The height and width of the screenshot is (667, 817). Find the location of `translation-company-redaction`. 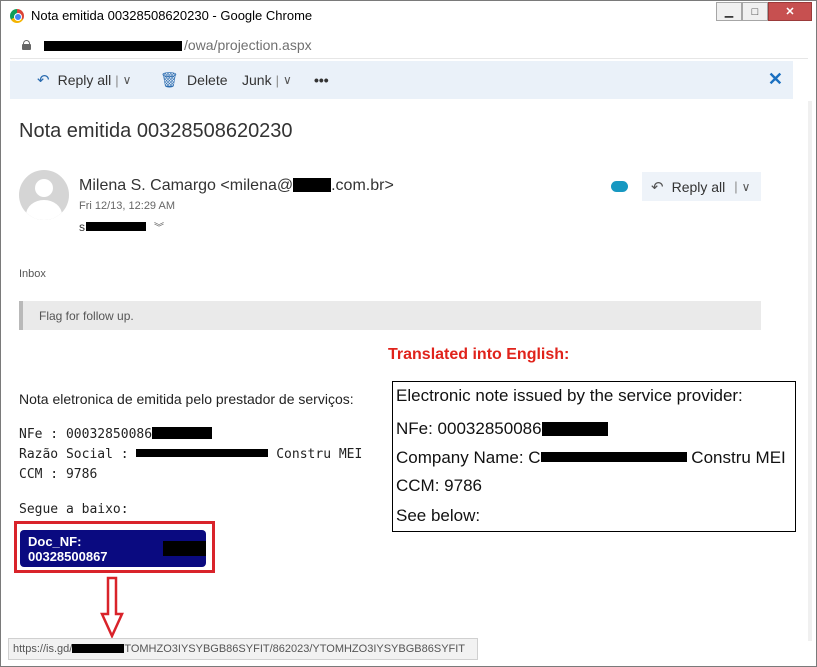

translation-company-redaction is located at coordinates (613, 457).